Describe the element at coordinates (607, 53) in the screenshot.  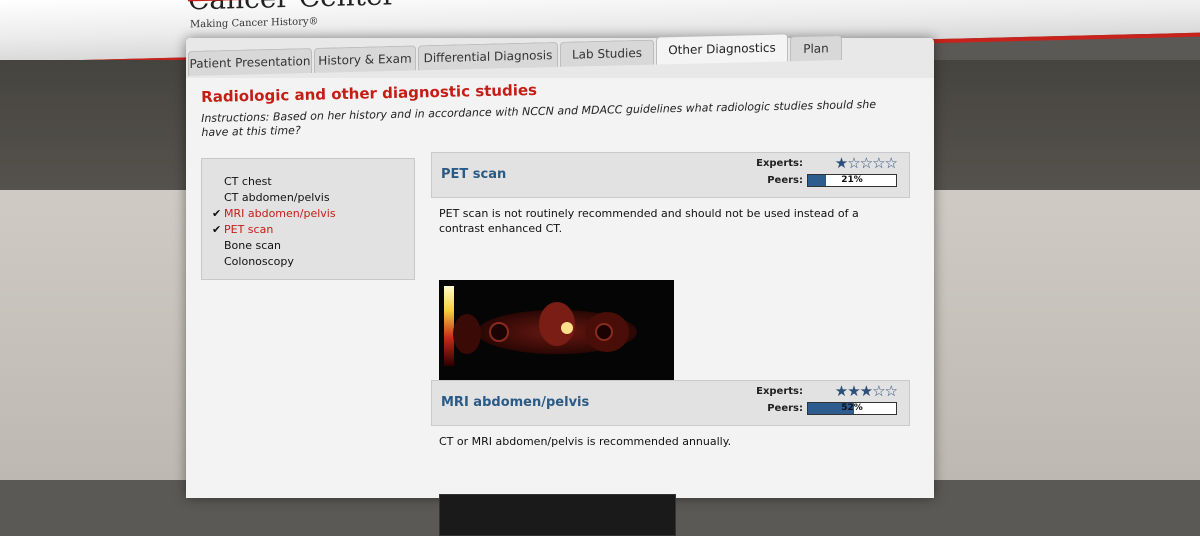
I see `tab-lab-studies: Lab Studies` at that location.